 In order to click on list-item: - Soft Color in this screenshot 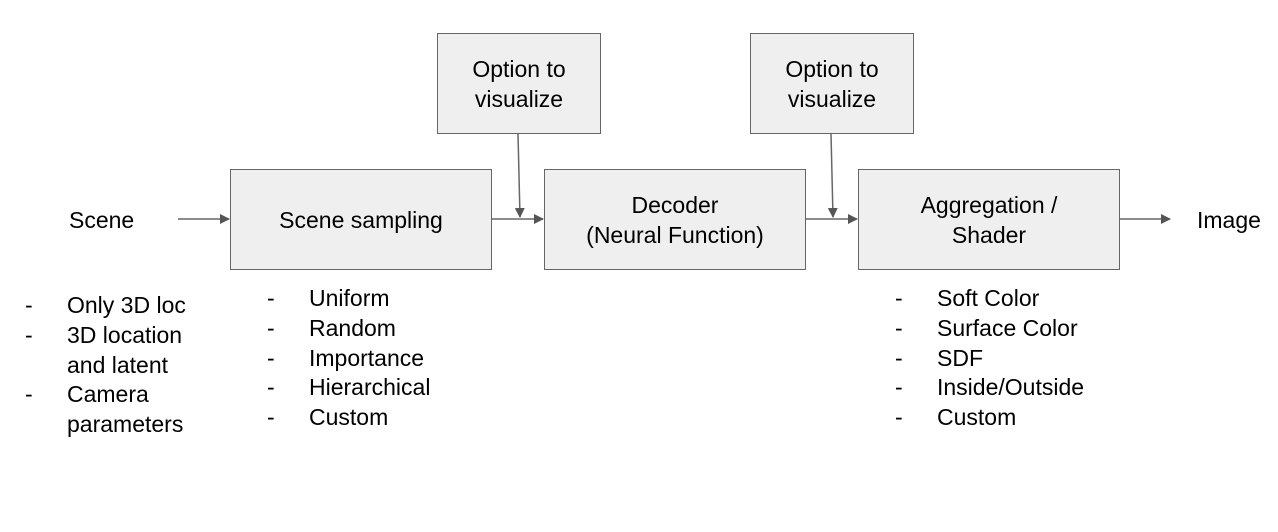, I will do `click(967, 298)`.